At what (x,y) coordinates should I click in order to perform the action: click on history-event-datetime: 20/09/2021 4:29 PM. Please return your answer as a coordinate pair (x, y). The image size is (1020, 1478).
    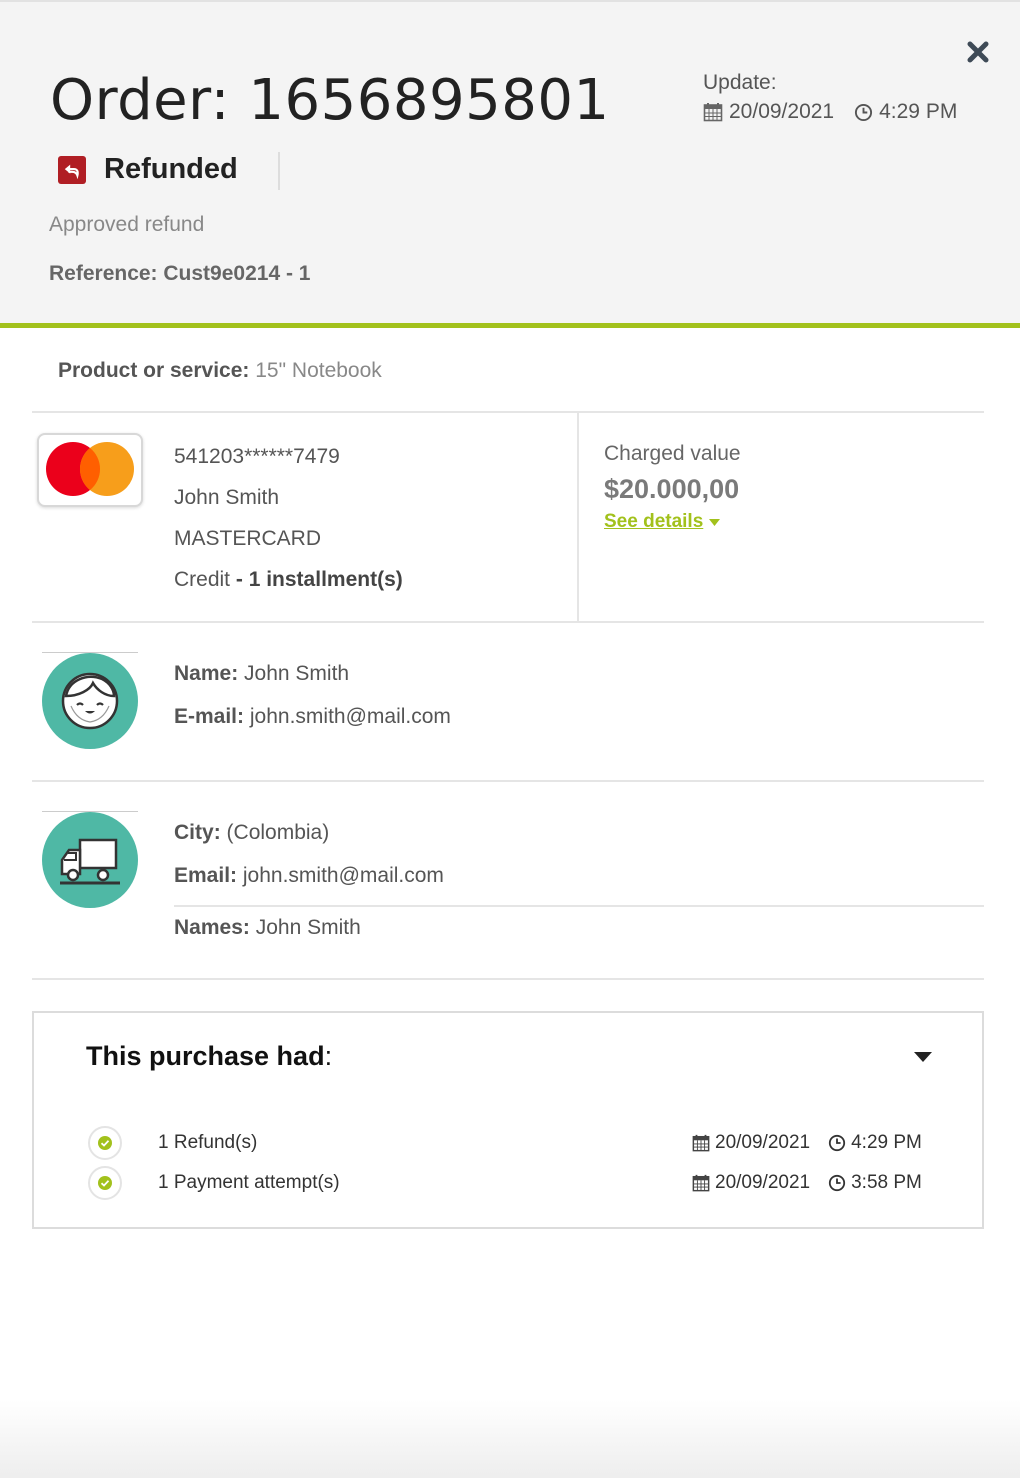
    Looking at the image, I should click on (807, 1143).